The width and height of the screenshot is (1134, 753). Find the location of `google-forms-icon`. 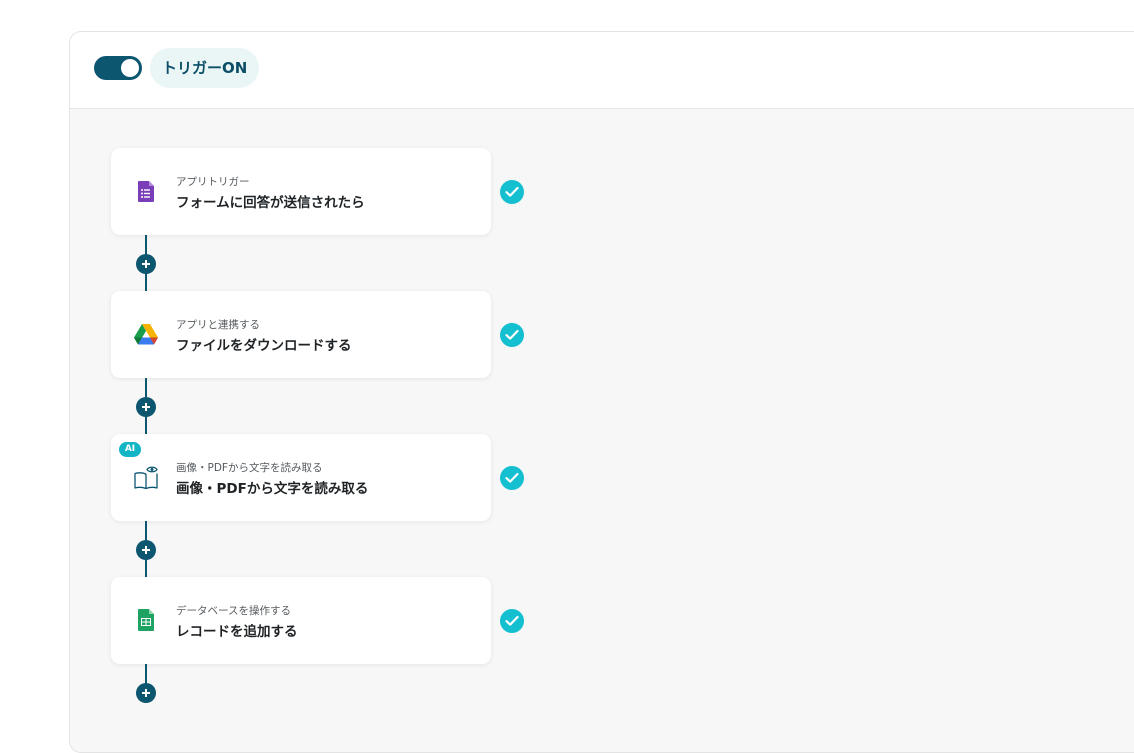

google-forms-icon is located at coordinates (146, 191).